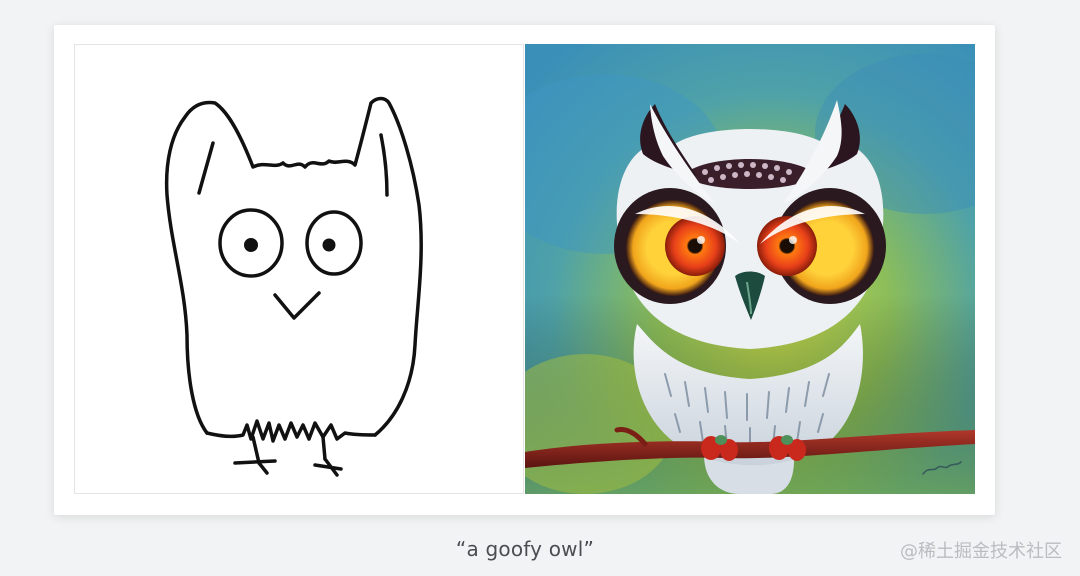 Image resolution: width=1080 pixels, height=576 pixels. Describe the element at coordinates (981, 551) in the screenshot. I see `watermark: @稀土掘金技术社区` at that location.